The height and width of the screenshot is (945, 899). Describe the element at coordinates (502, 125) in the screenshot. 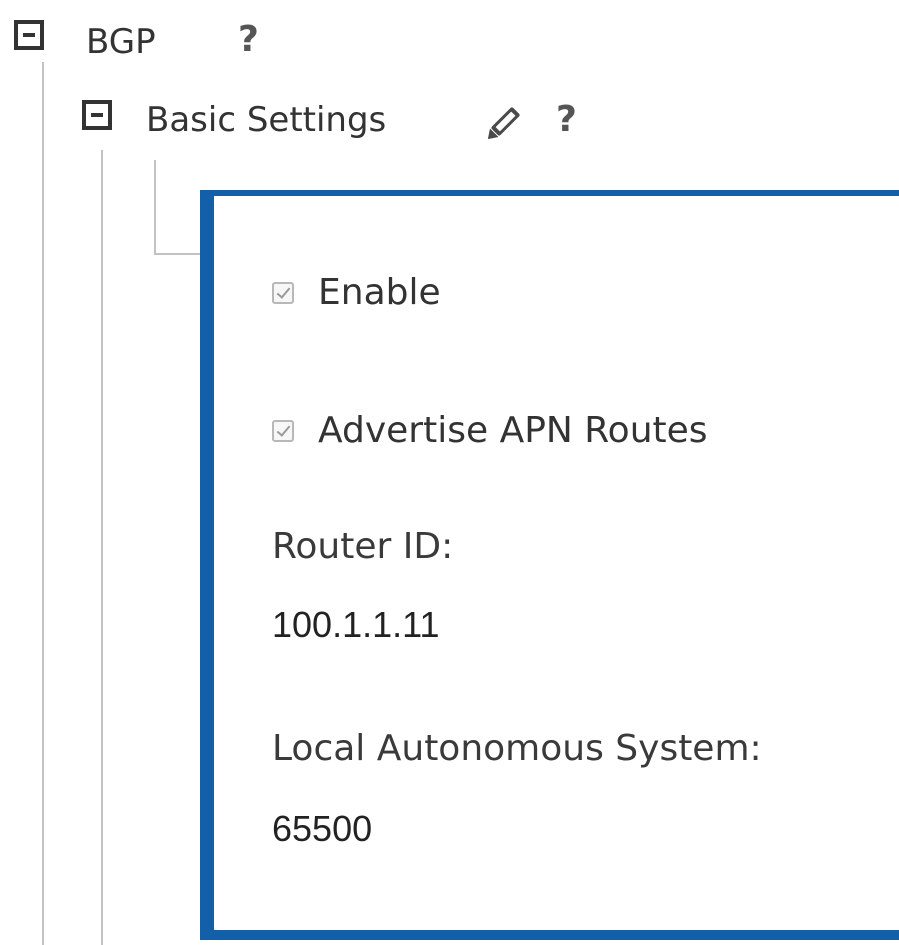

I see `pencil-icon` at that location.